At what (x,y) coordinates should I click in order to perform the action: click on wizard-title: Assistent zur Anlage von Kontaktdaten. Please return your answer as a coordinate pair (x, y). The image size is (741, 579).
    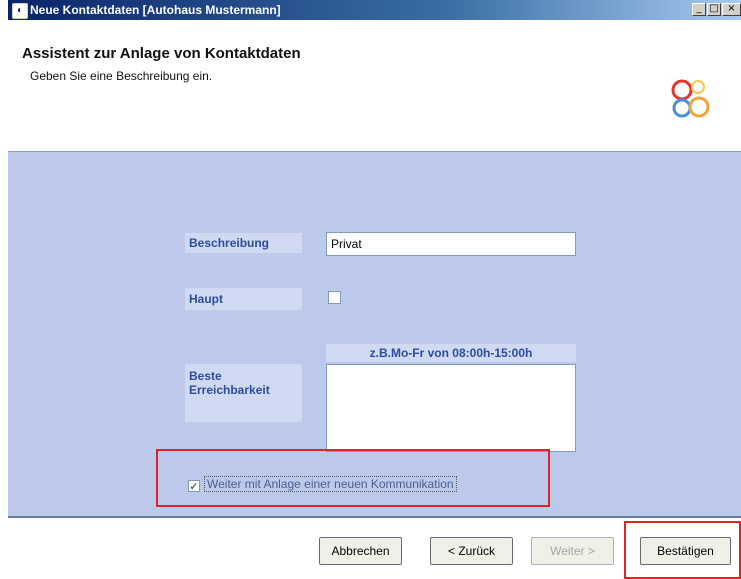
    Looking at the image, I should click on (161, 53).